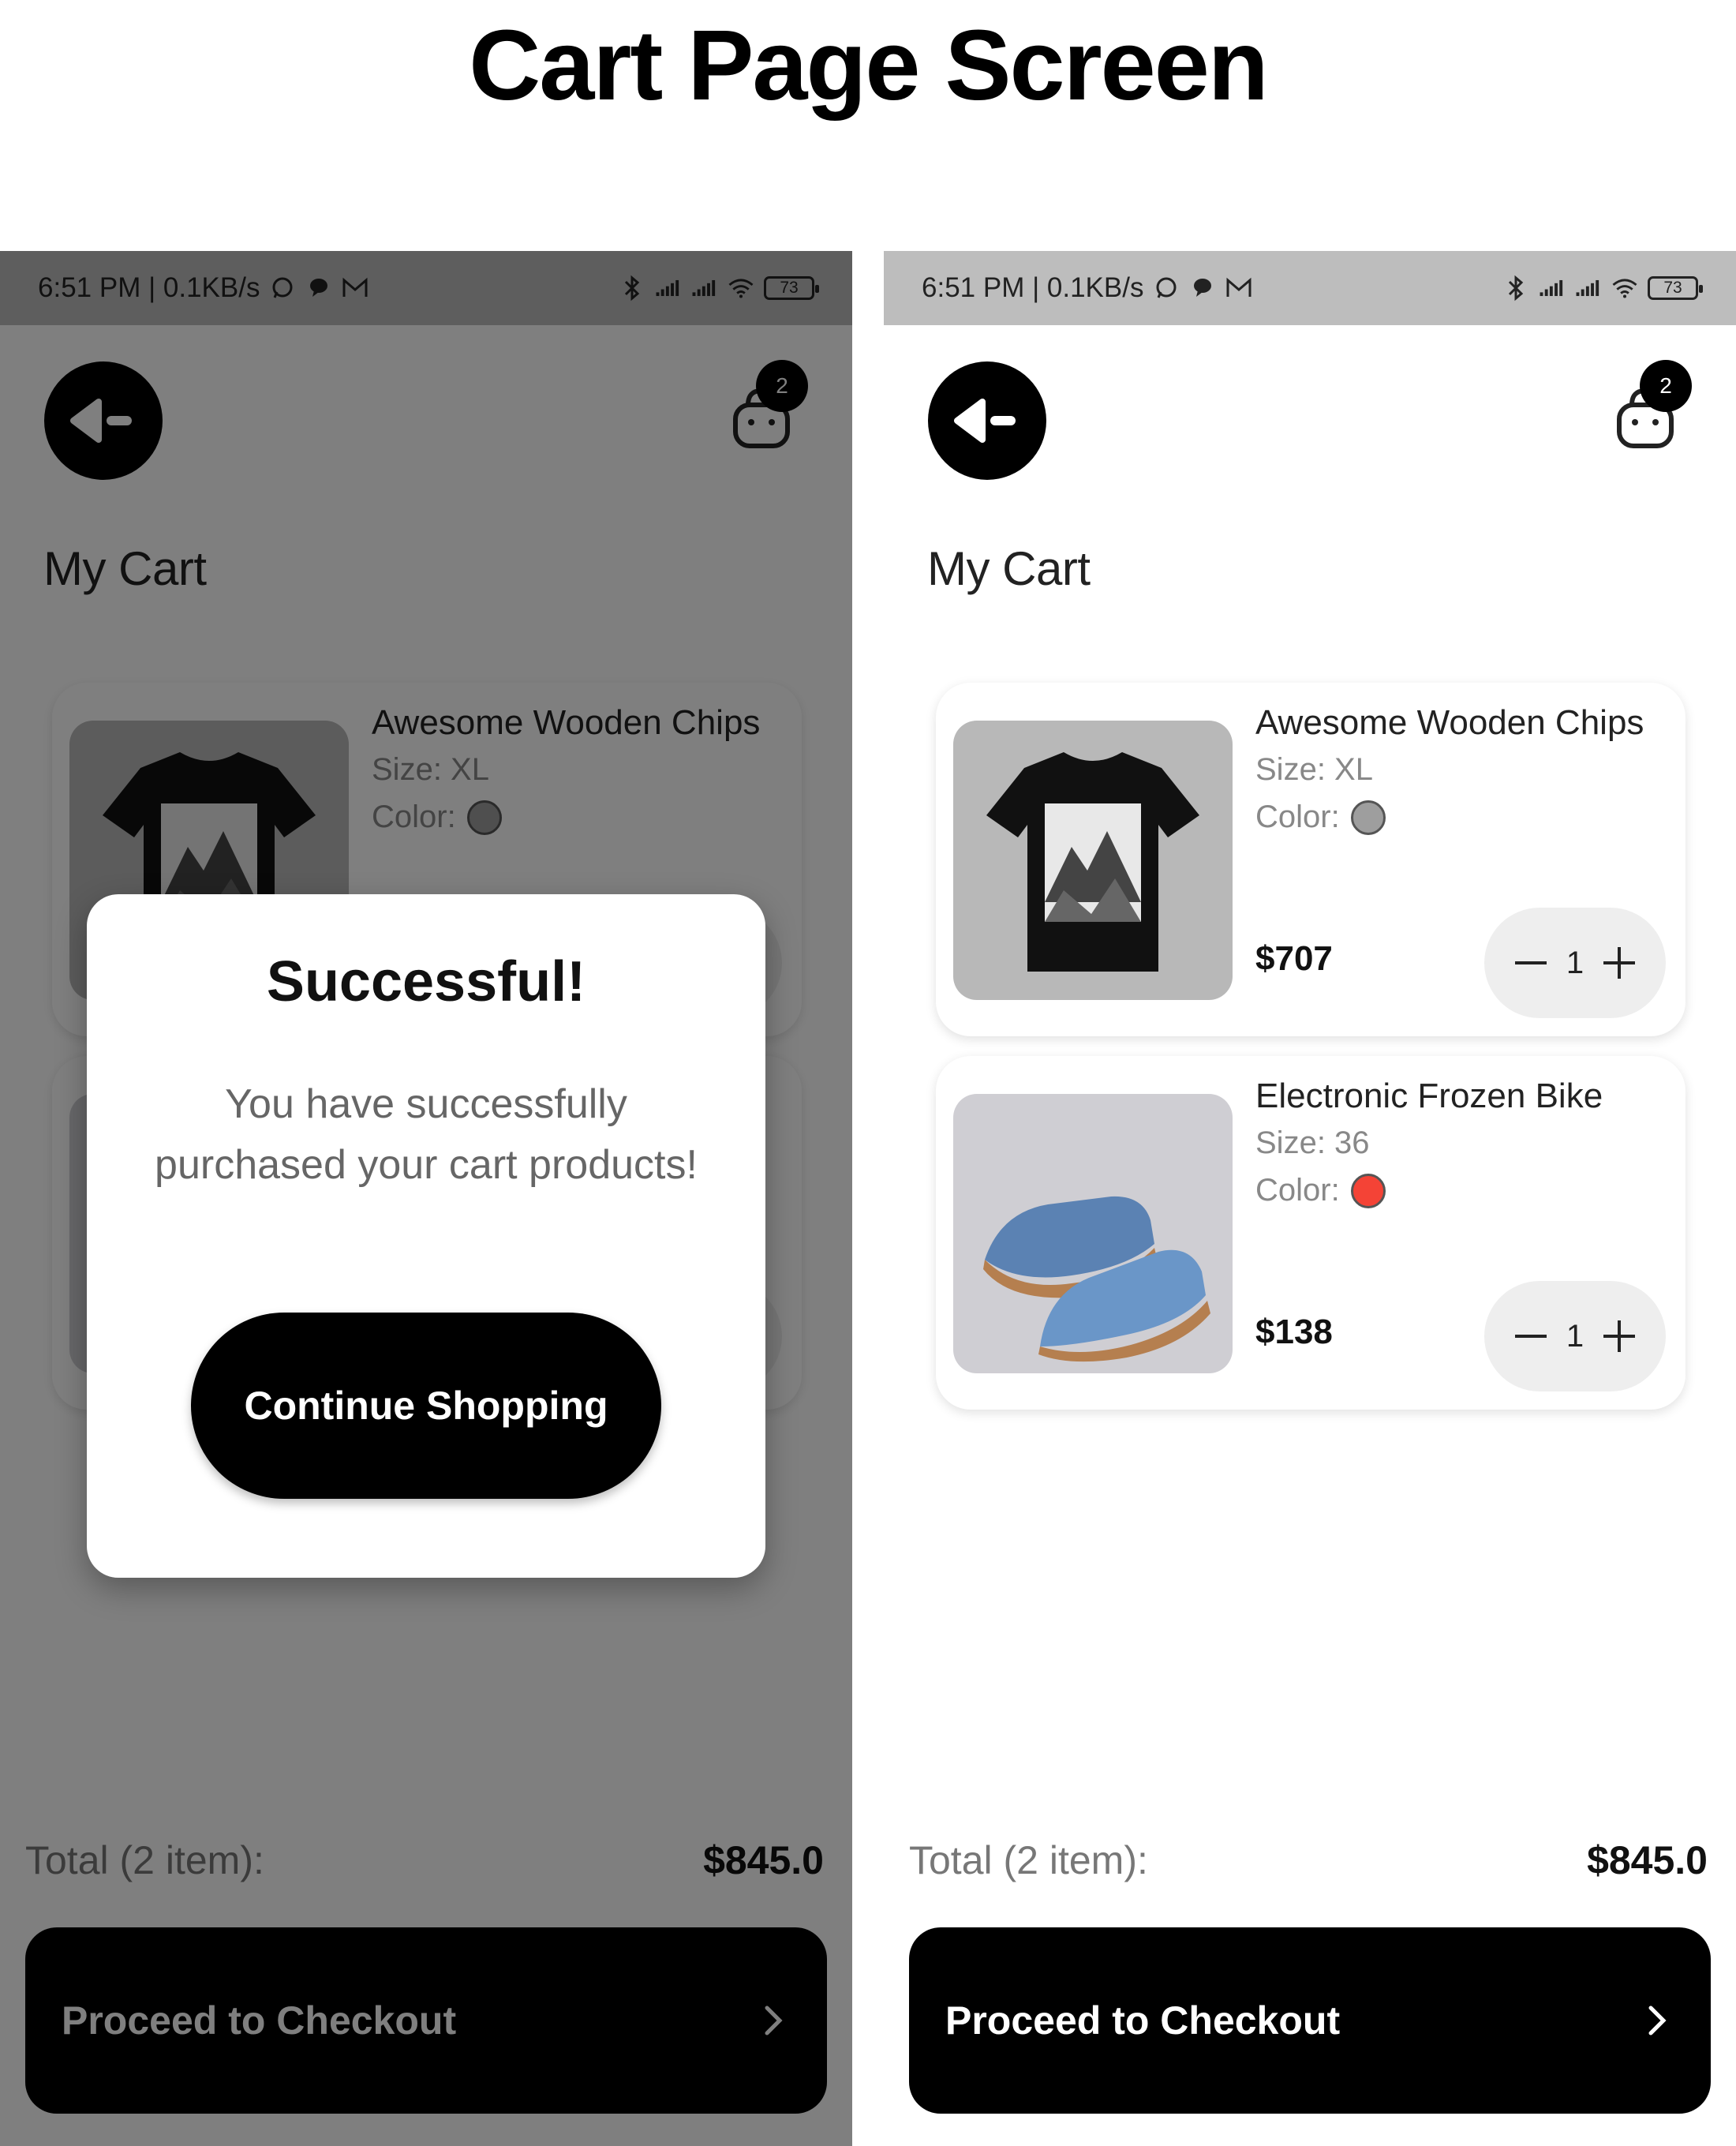  What do you see at coordinates (1624, 288) in the screenshot?
I see `wifi-icon` at bounding box center [1624, 288].